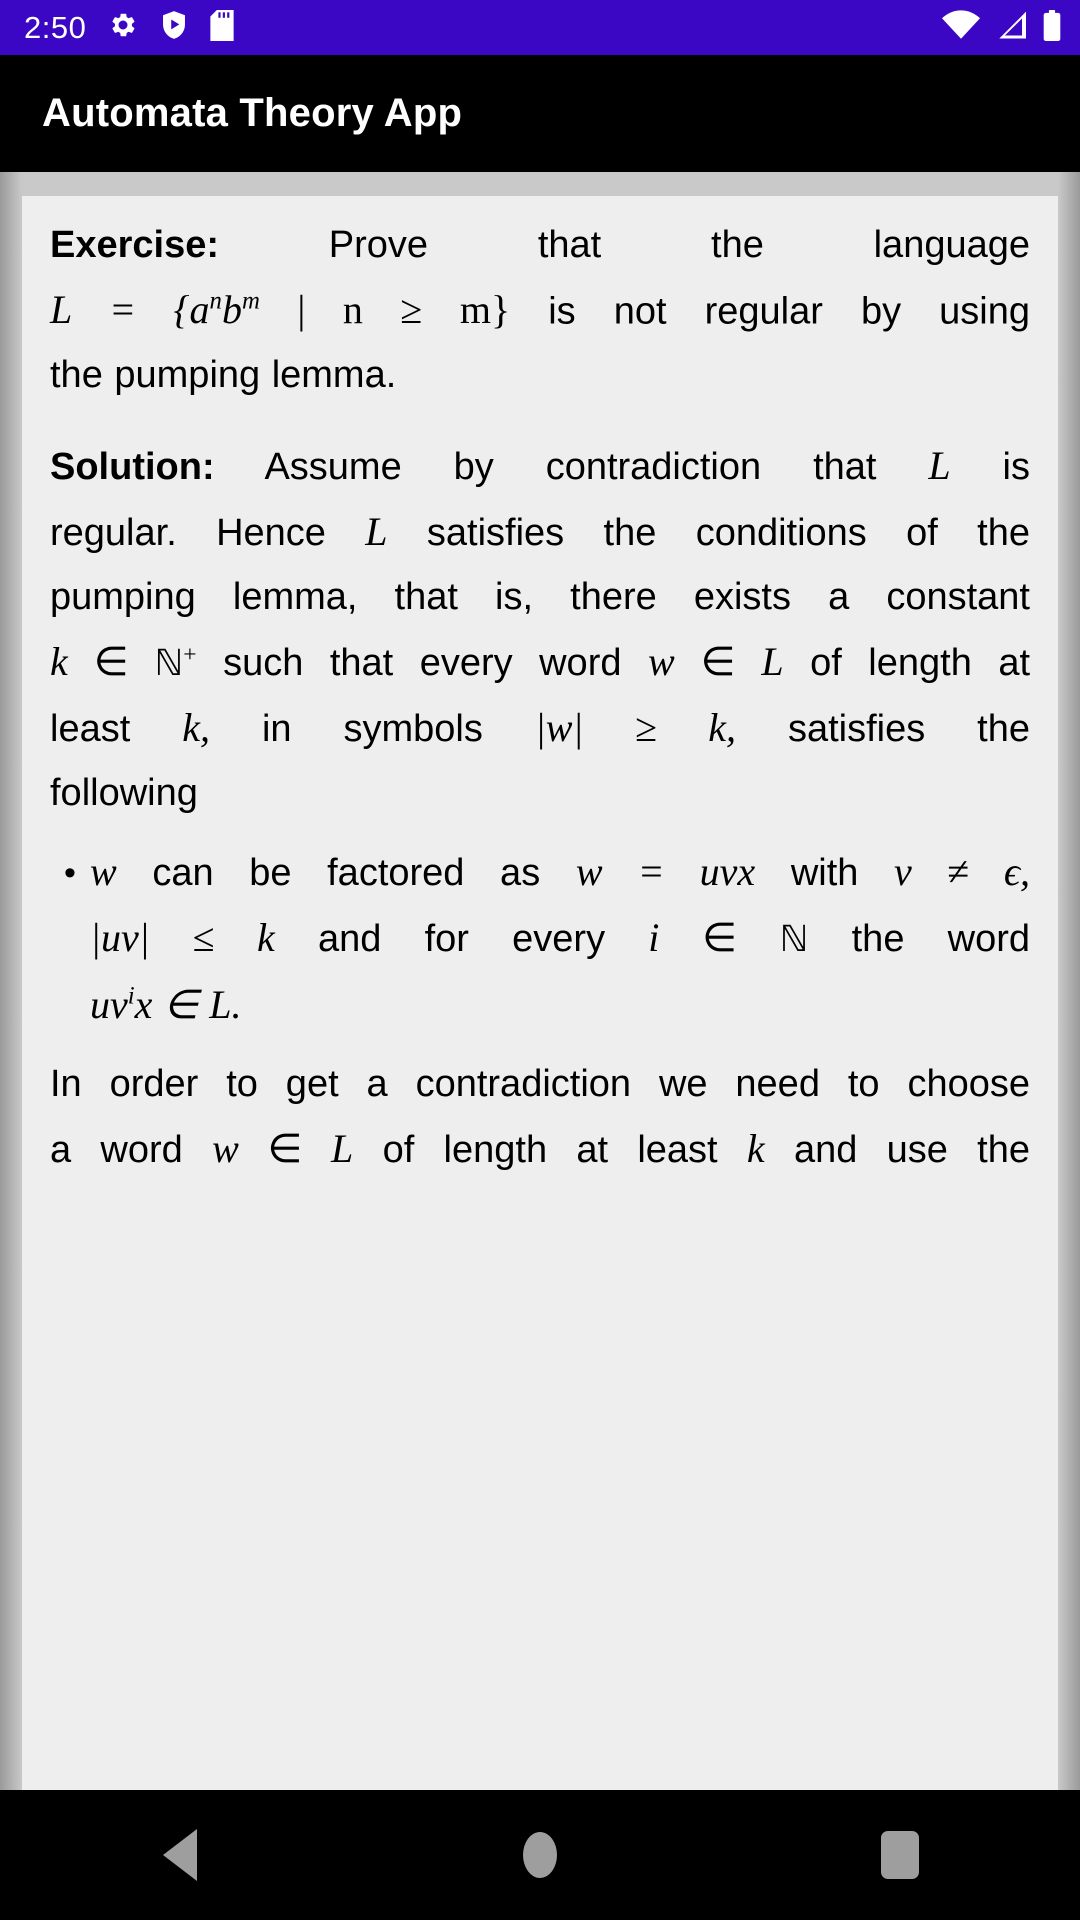 Image resolution: width=1080 pixels, height=1920 pixels. What do you see at coordinates (1069, 981) in the screenshot?
I see `scroll-edge-right` at bounding box center [1069, 981].